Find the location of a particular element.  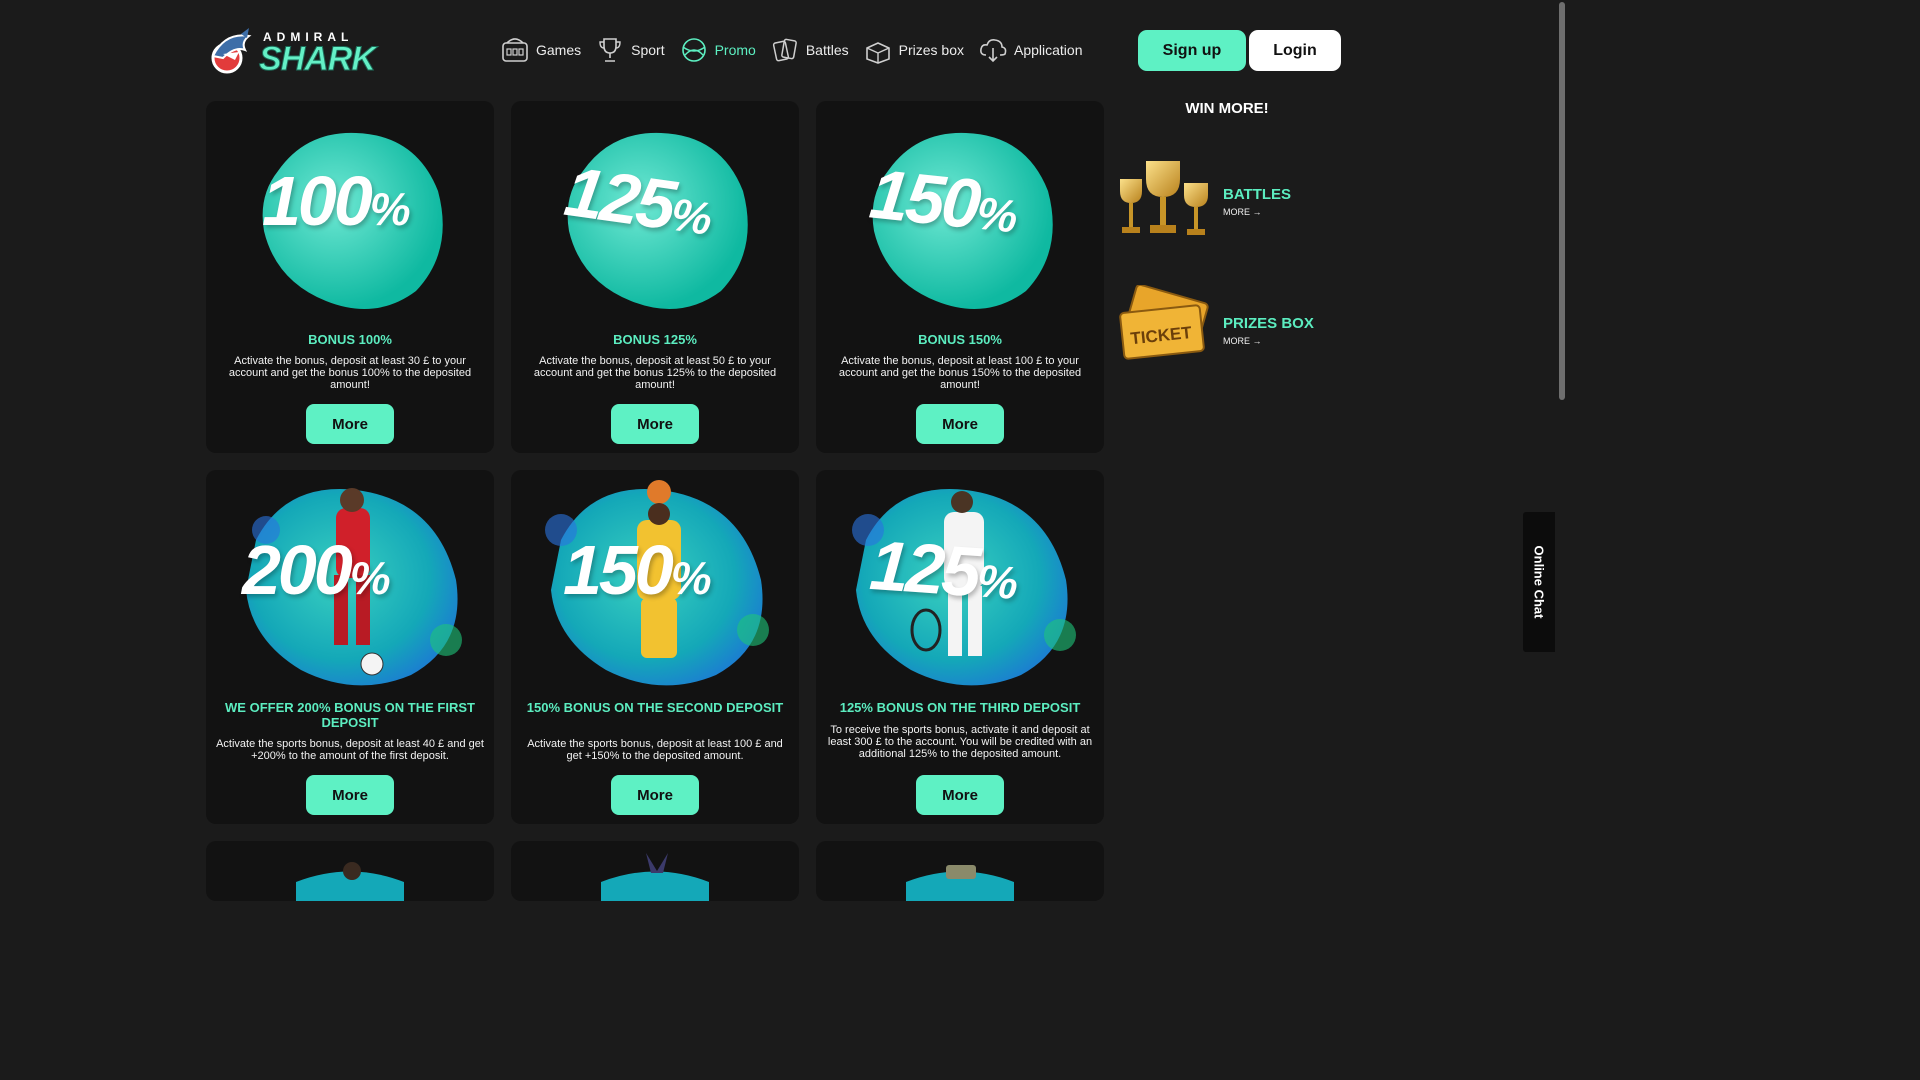

shark-mascot-icon is located at coordinates (231, 51).